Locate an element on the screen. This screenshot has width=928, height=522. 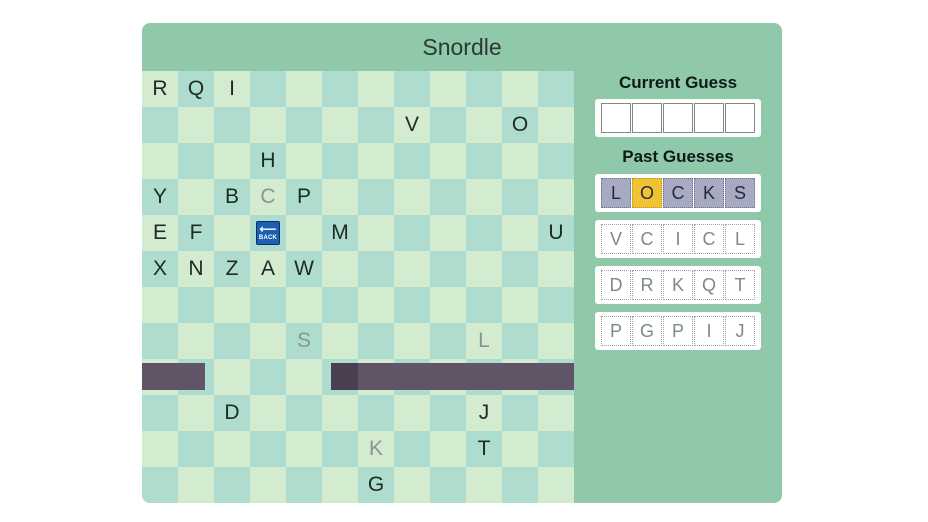
board-cell: U is located at coordinates (556, 233).